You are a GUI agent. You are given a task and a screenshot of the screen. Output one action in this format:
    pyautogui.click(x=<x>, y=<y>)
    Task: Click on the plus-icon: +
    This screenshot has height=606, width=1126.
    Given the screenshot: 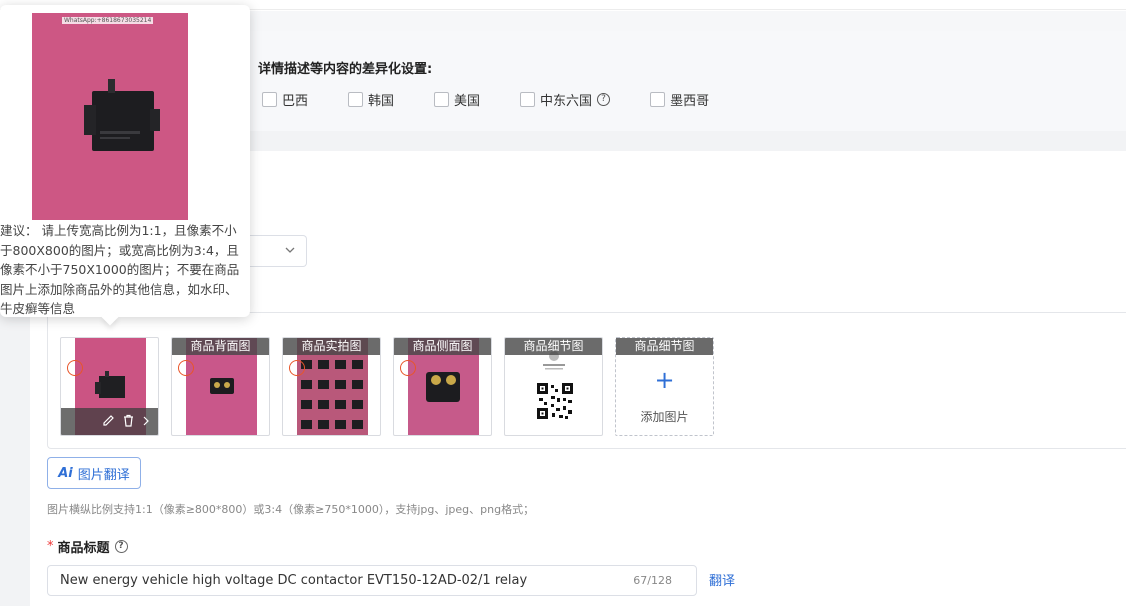 What is the action you would take?
    pyautogui.click(x=664, y=380)
    